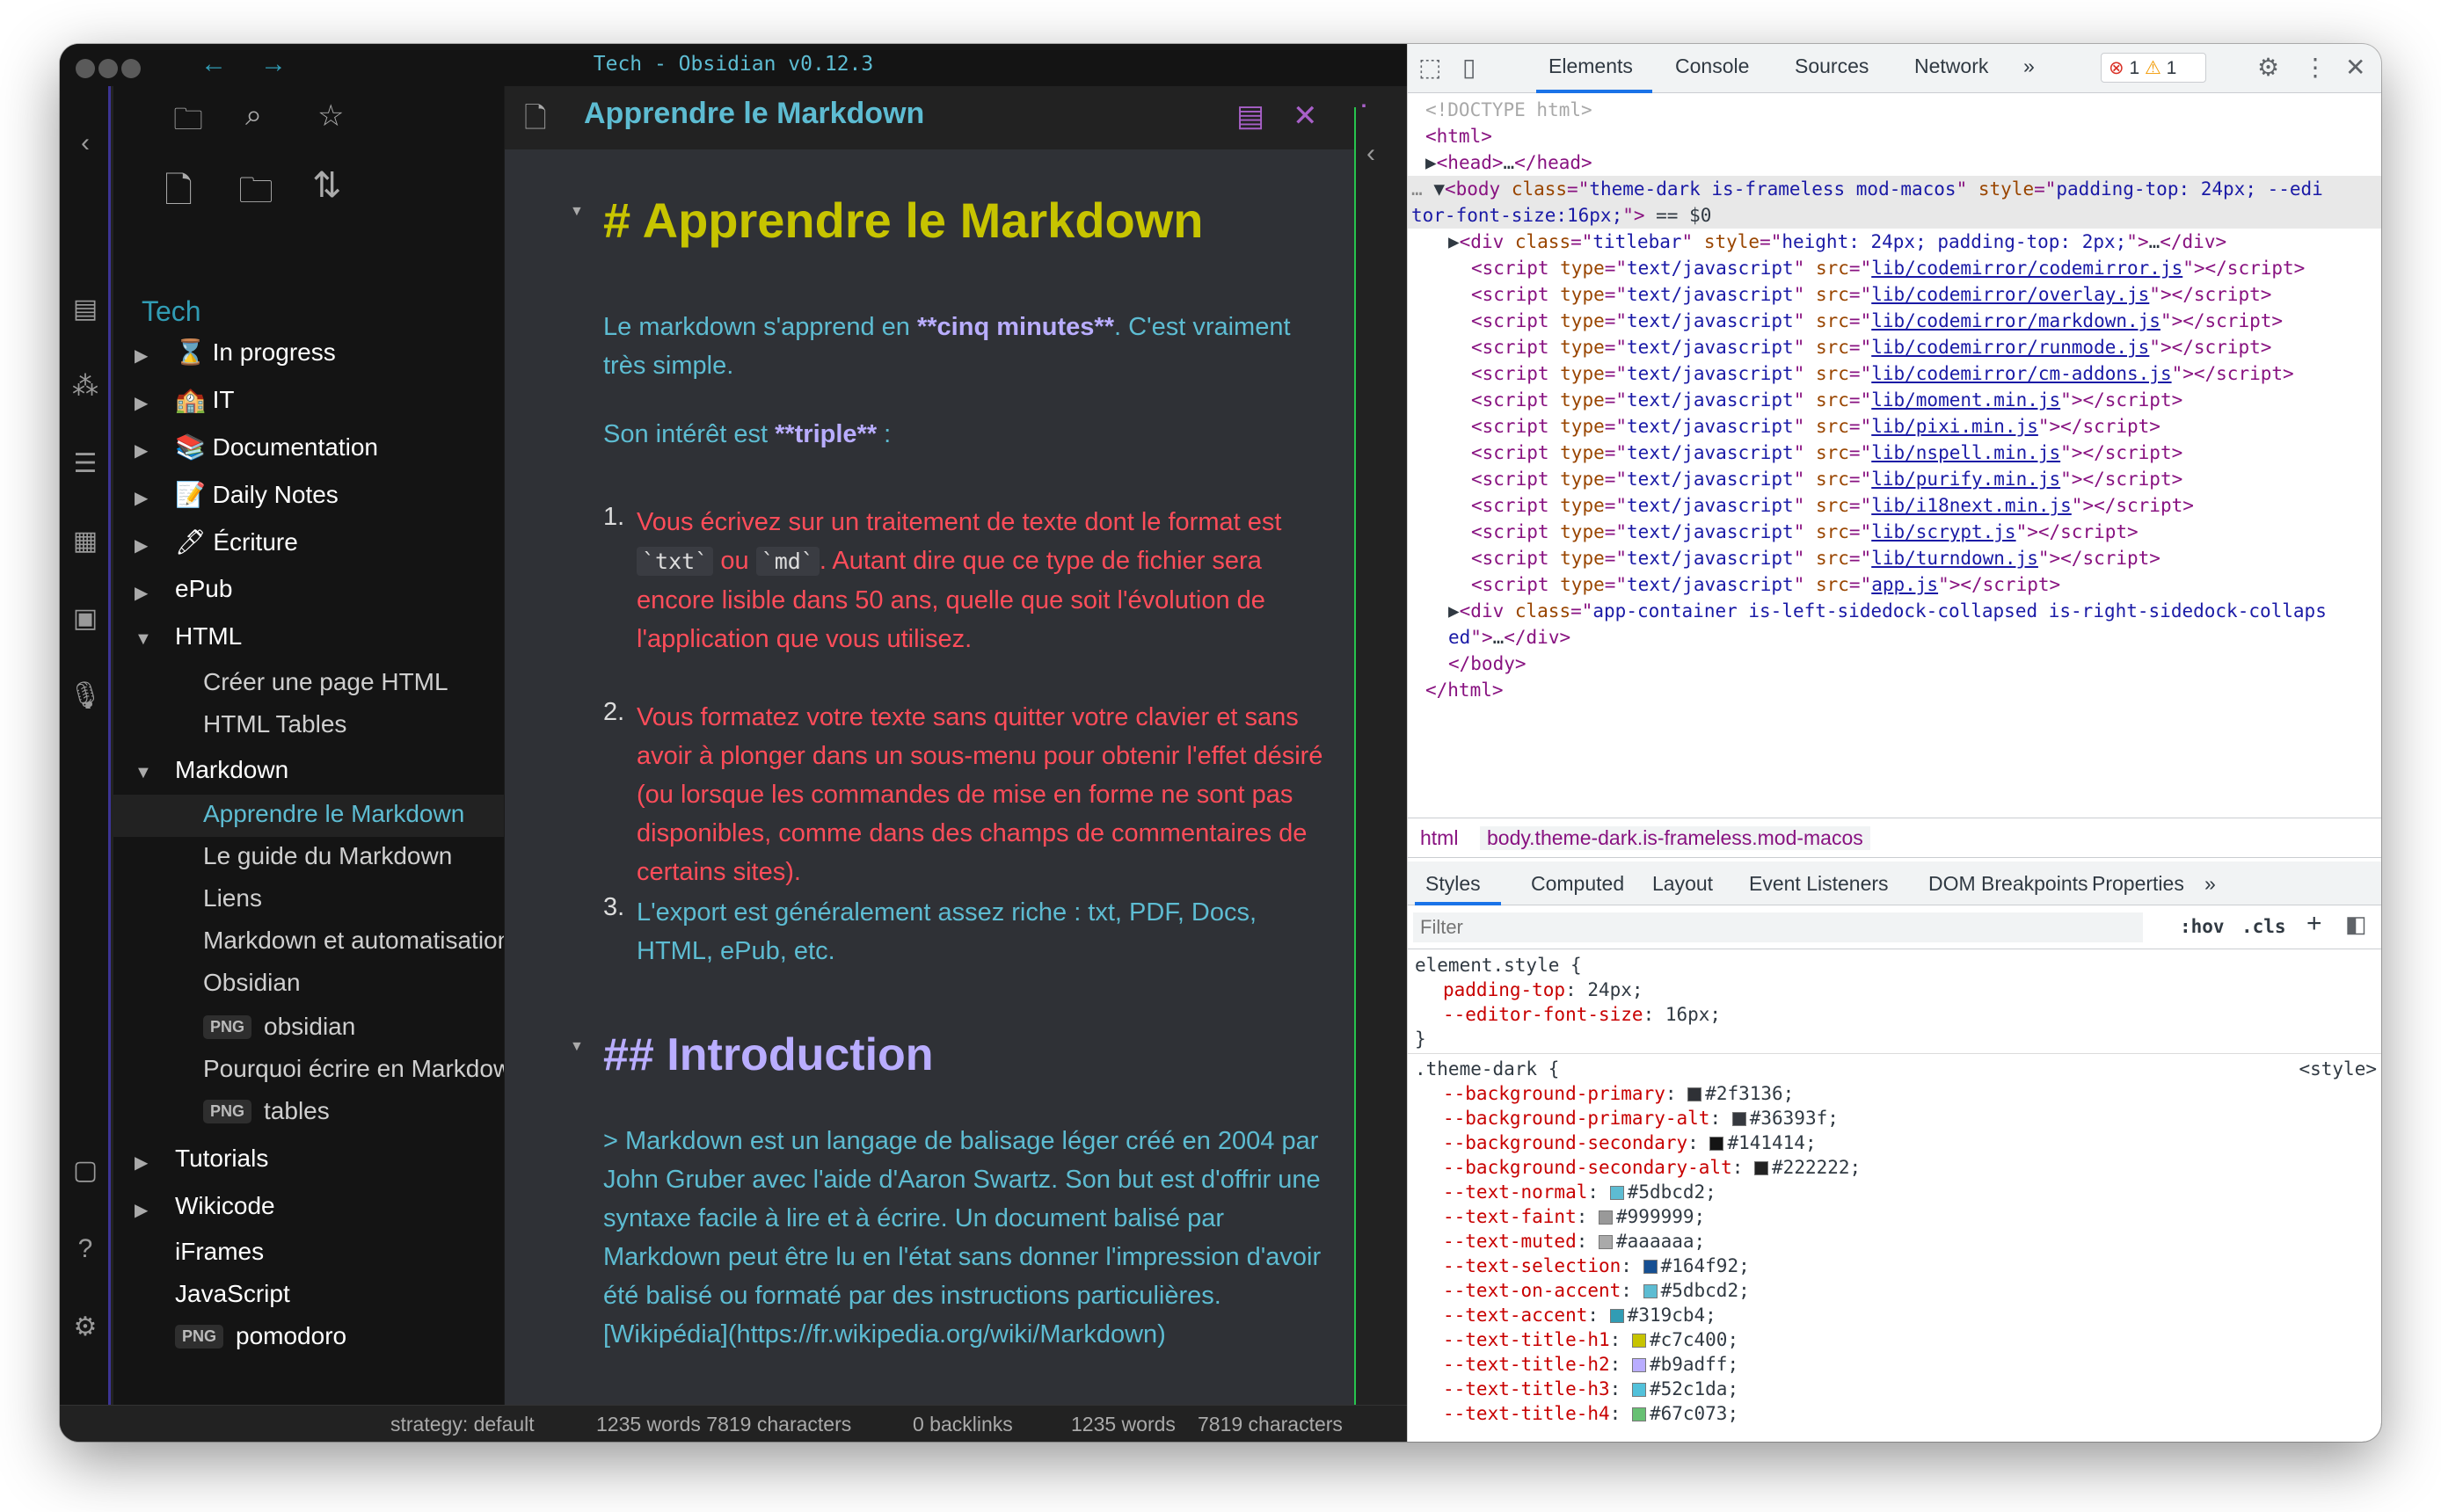  I want to click on tab-elements: Elements, so click(1590, 66).